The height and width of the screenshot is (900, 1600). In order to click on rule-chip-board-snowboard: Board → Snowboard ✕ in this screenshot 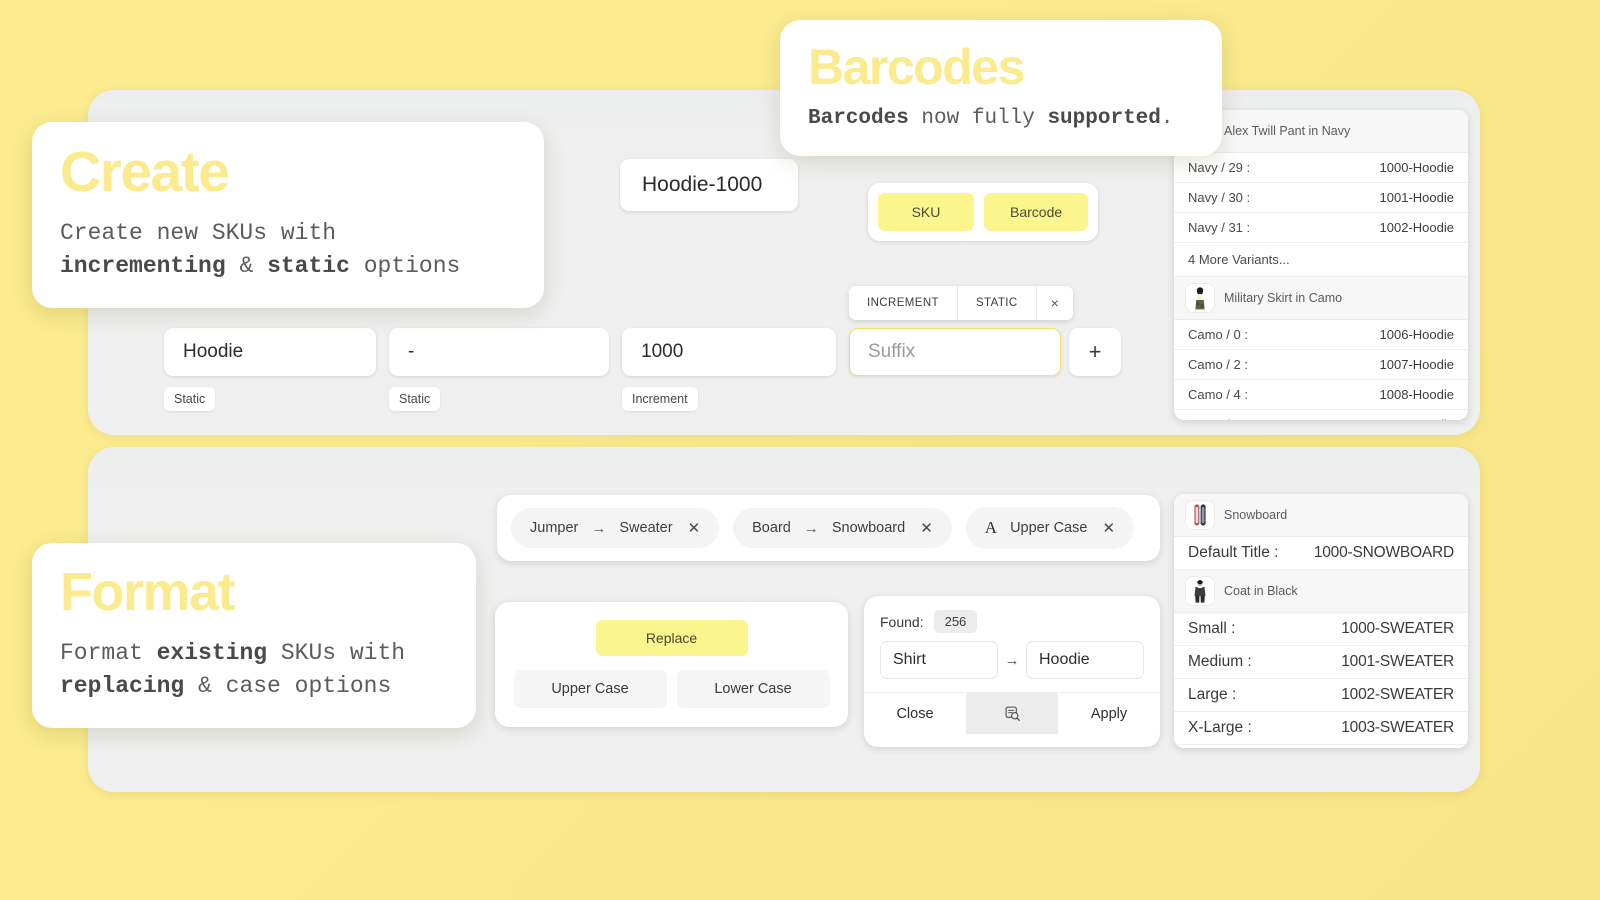, I will do `click(842, 528)`.